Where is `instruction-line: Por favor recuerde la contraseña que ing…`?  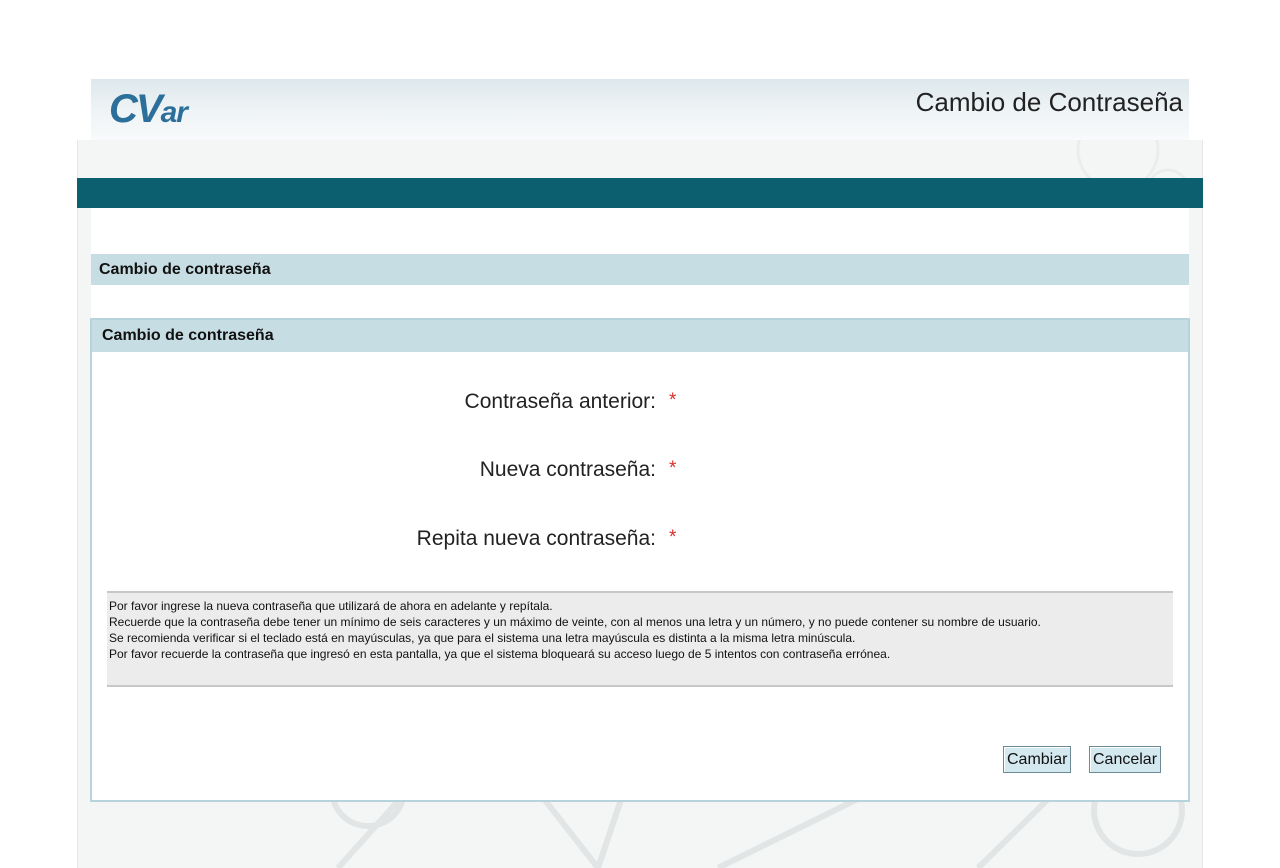 instruction-line: Por favor recuerde la contraseña que ing… is located at coordinates (500, 654).